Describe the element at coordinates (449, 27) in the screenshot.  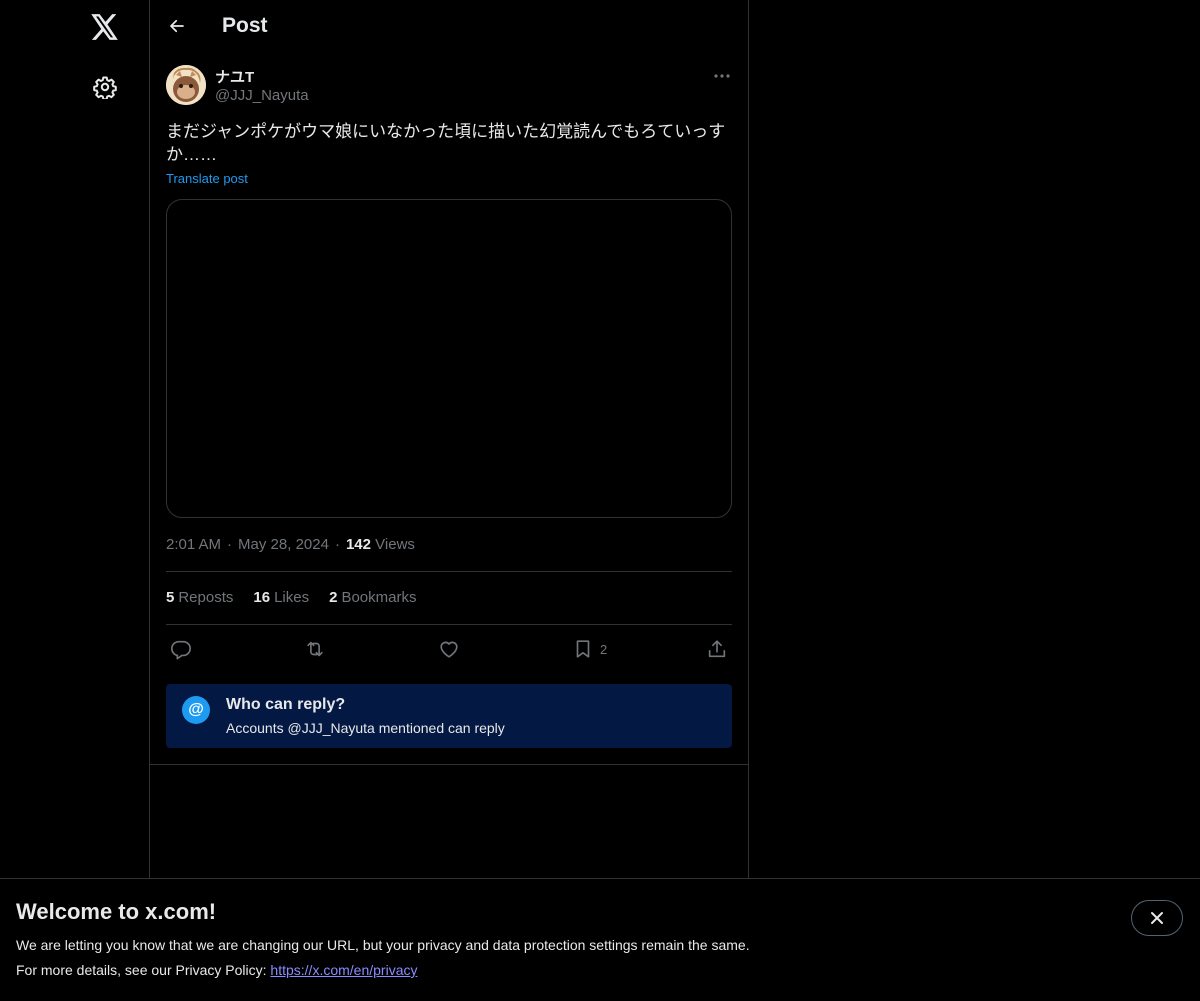
I see `post-header: Post` at that location.